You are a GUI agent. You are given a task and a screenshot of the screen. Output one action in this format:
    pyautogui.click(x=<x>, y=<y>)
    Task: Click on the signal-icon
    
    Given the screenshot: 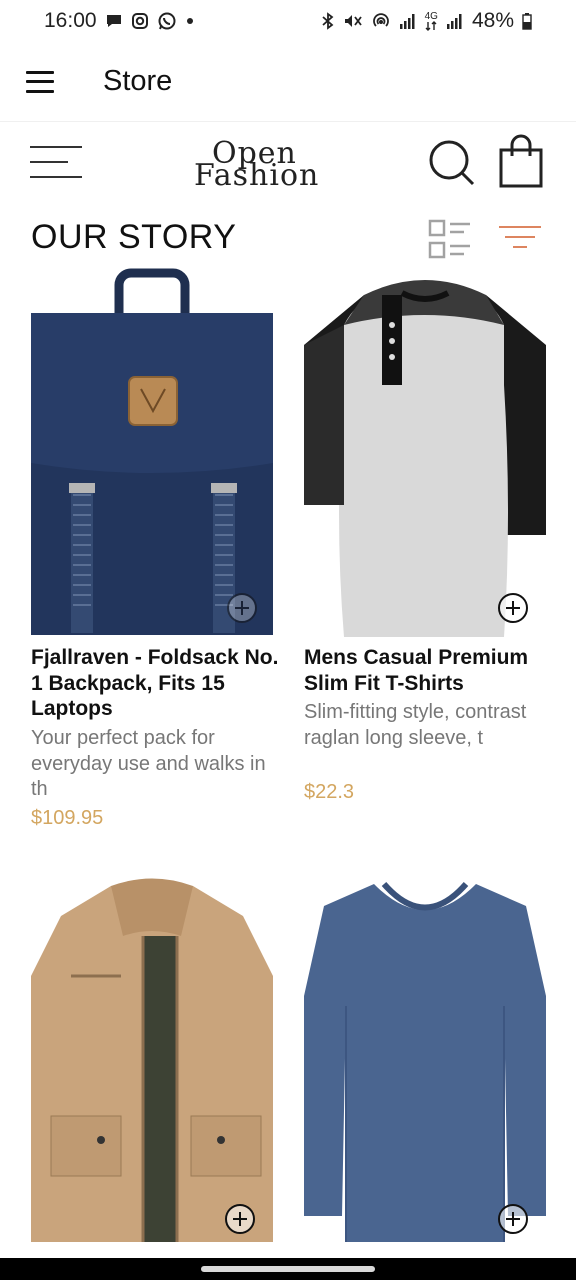 What is the action you would take?
    pyautogui.click(x=408, y=21)
    